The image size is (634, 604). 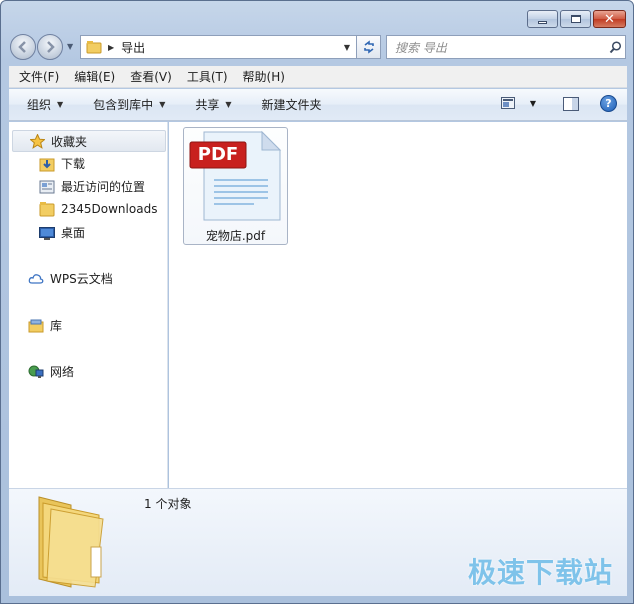 I want to click on organize-label: 组织, so click(x=39, y=105).